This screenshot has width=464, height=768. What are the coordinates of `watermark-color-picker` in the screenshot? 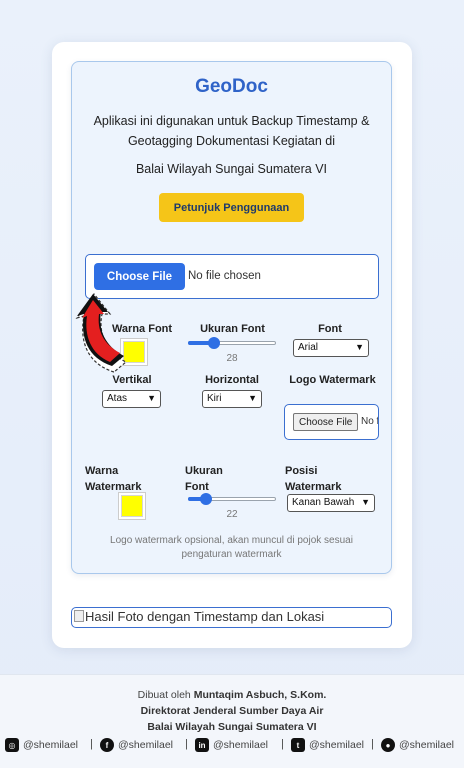 It's located at (132, 506).